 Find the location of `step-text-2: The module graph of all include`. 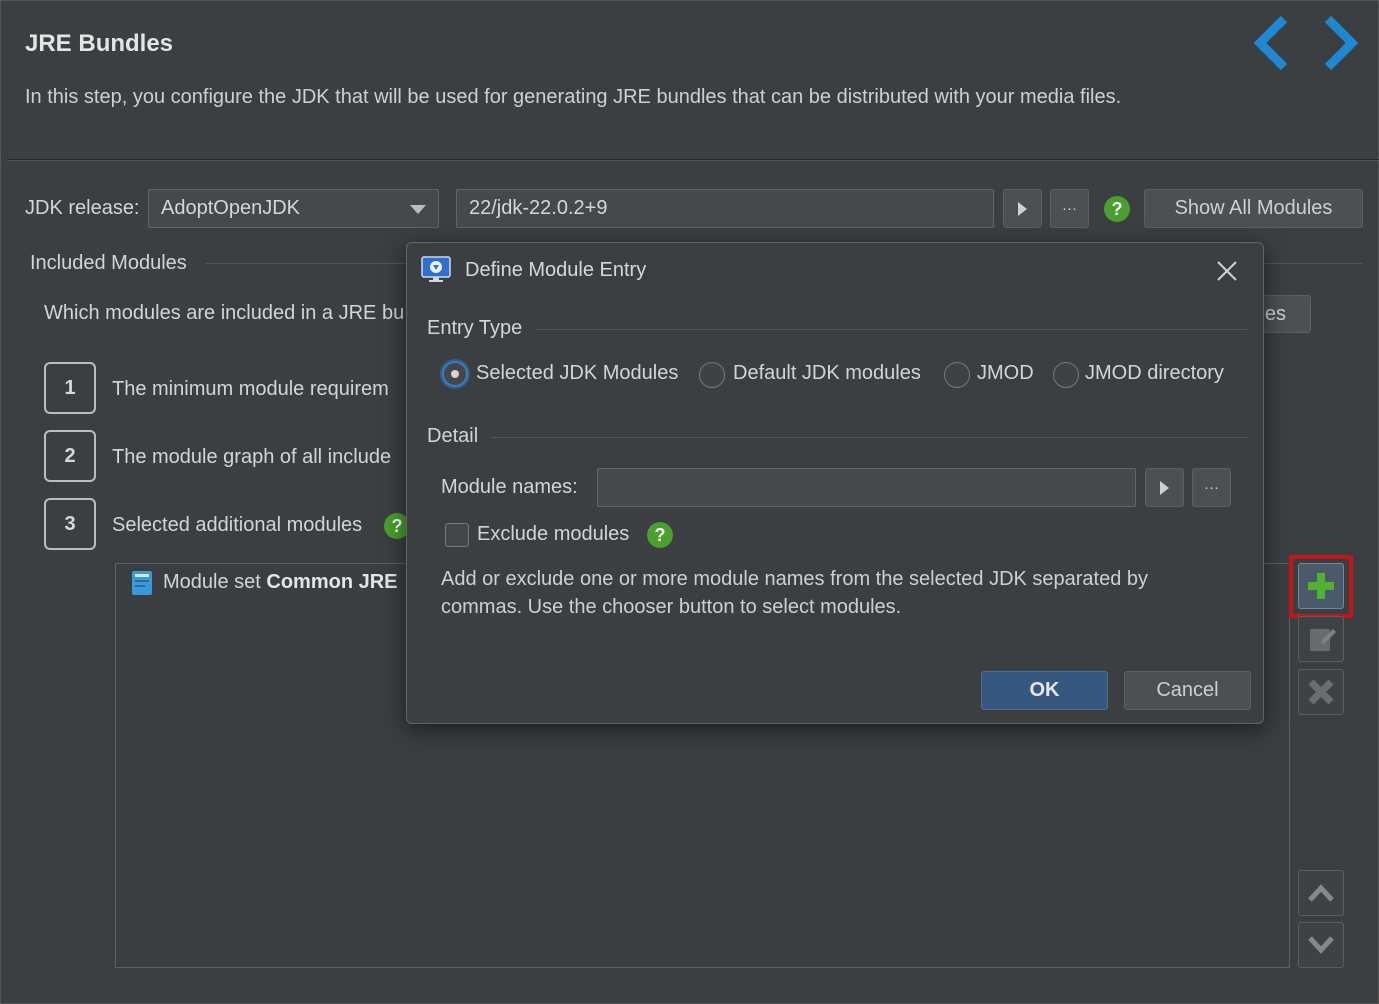

step-text-2: The module graph of all include is located at coordinates (252, 457).